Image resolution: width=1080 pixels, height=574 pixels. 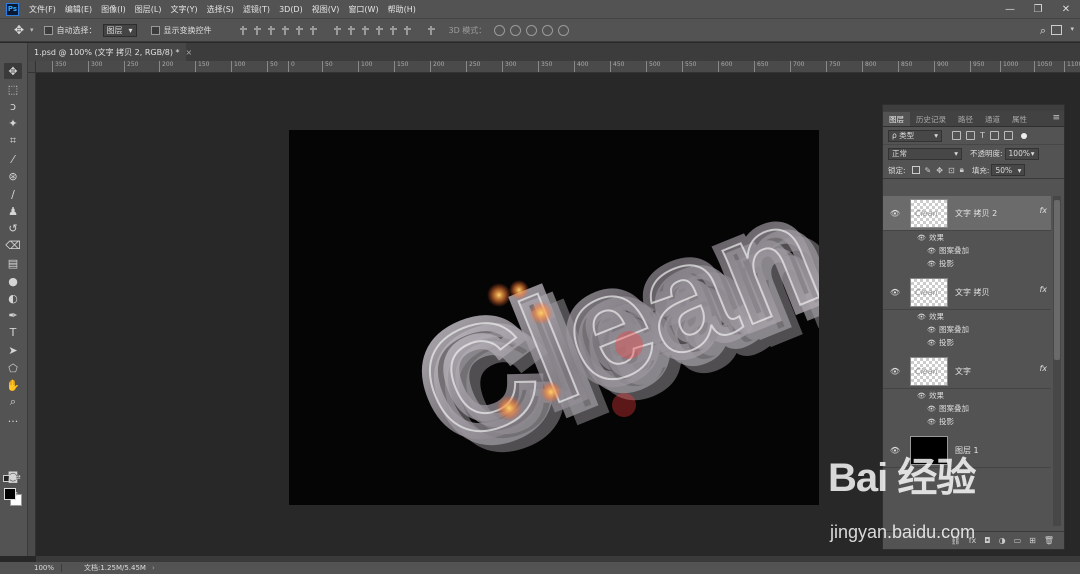 What do you see at coordinates (13, 89) in the screenshot?
I see `marquee-tool-icon: ⬚` at bounding box center [13, 89].